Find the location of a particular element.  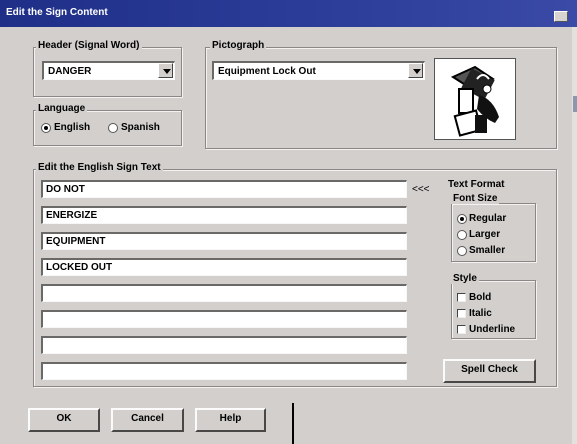

checkbox-bold-label: Bold is located at coordinates (480, 297).